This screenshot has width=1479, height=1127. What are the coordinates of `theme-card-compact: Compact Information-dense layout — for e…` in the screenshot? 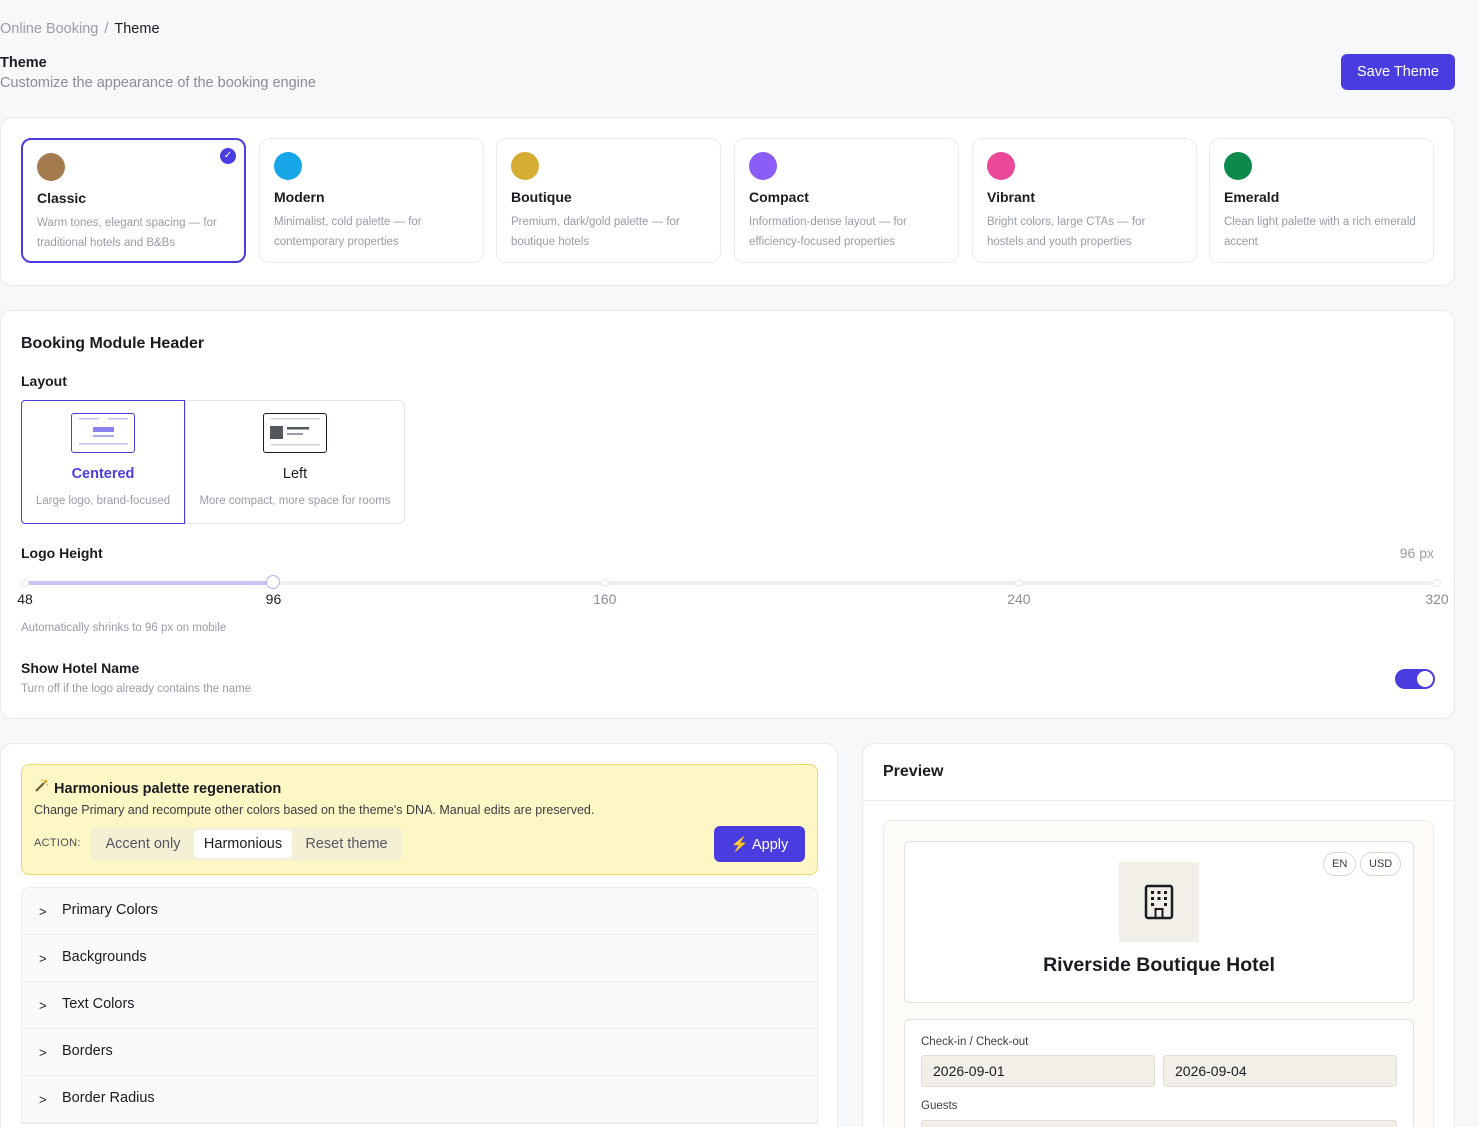 It's located at (846, 200).